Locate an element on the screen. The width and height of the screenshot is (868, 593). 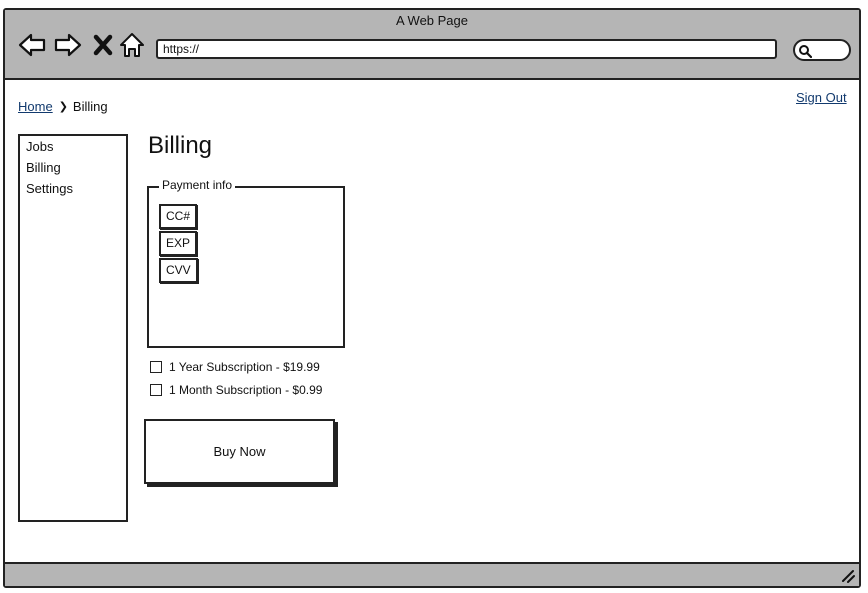
back-arrow-icon is located at coordinates (32, 45).